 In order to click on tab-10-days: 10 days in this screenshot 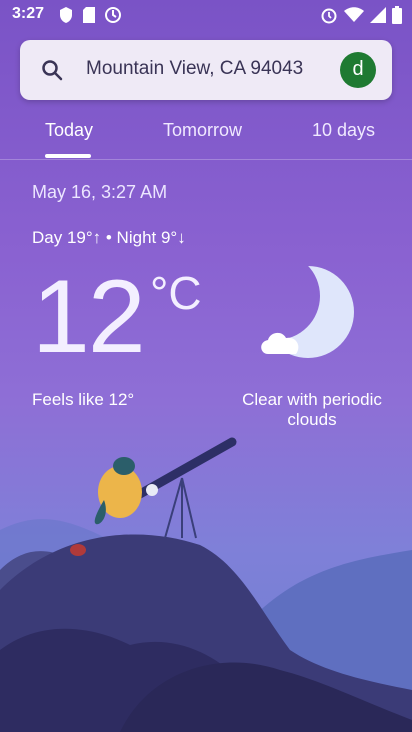, I will do `click(343, 130)`.